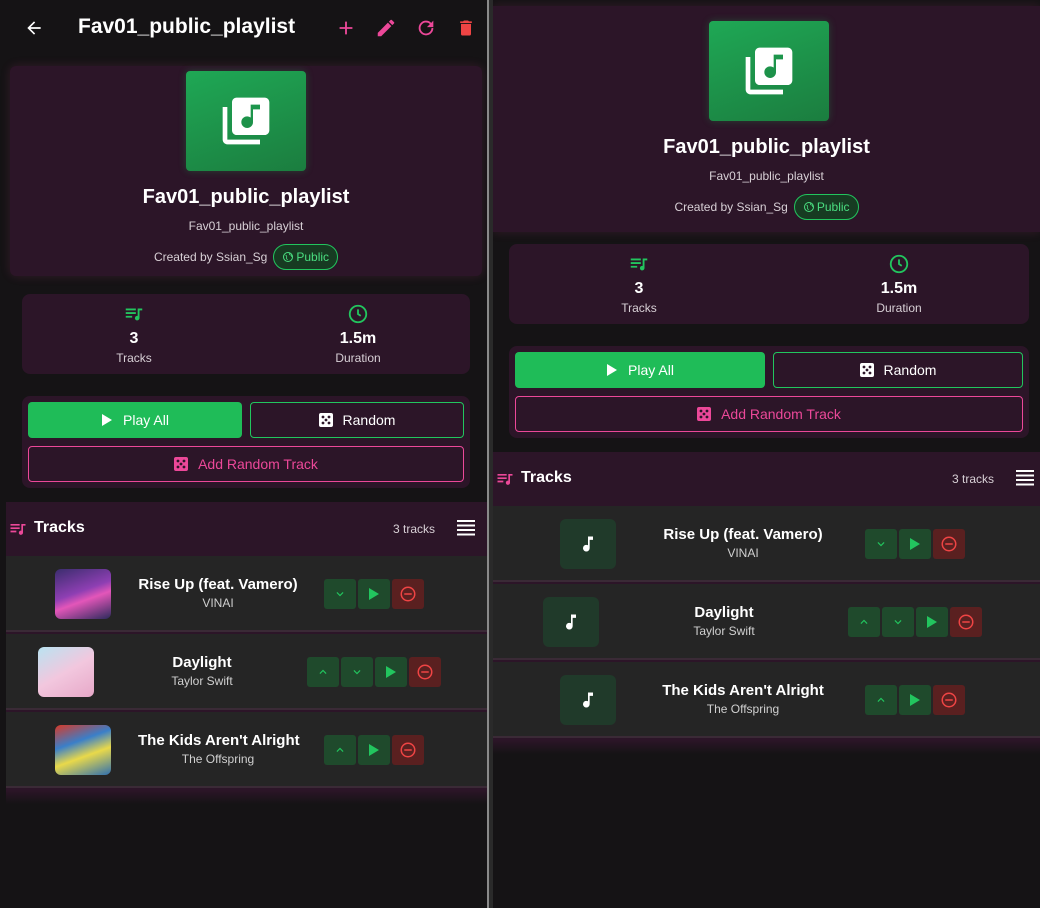 The height and width of the screenshot is (908, 1040). Describe the element at coordinates (426, 28) in the screenshot. I see `refresh-button` at that location.